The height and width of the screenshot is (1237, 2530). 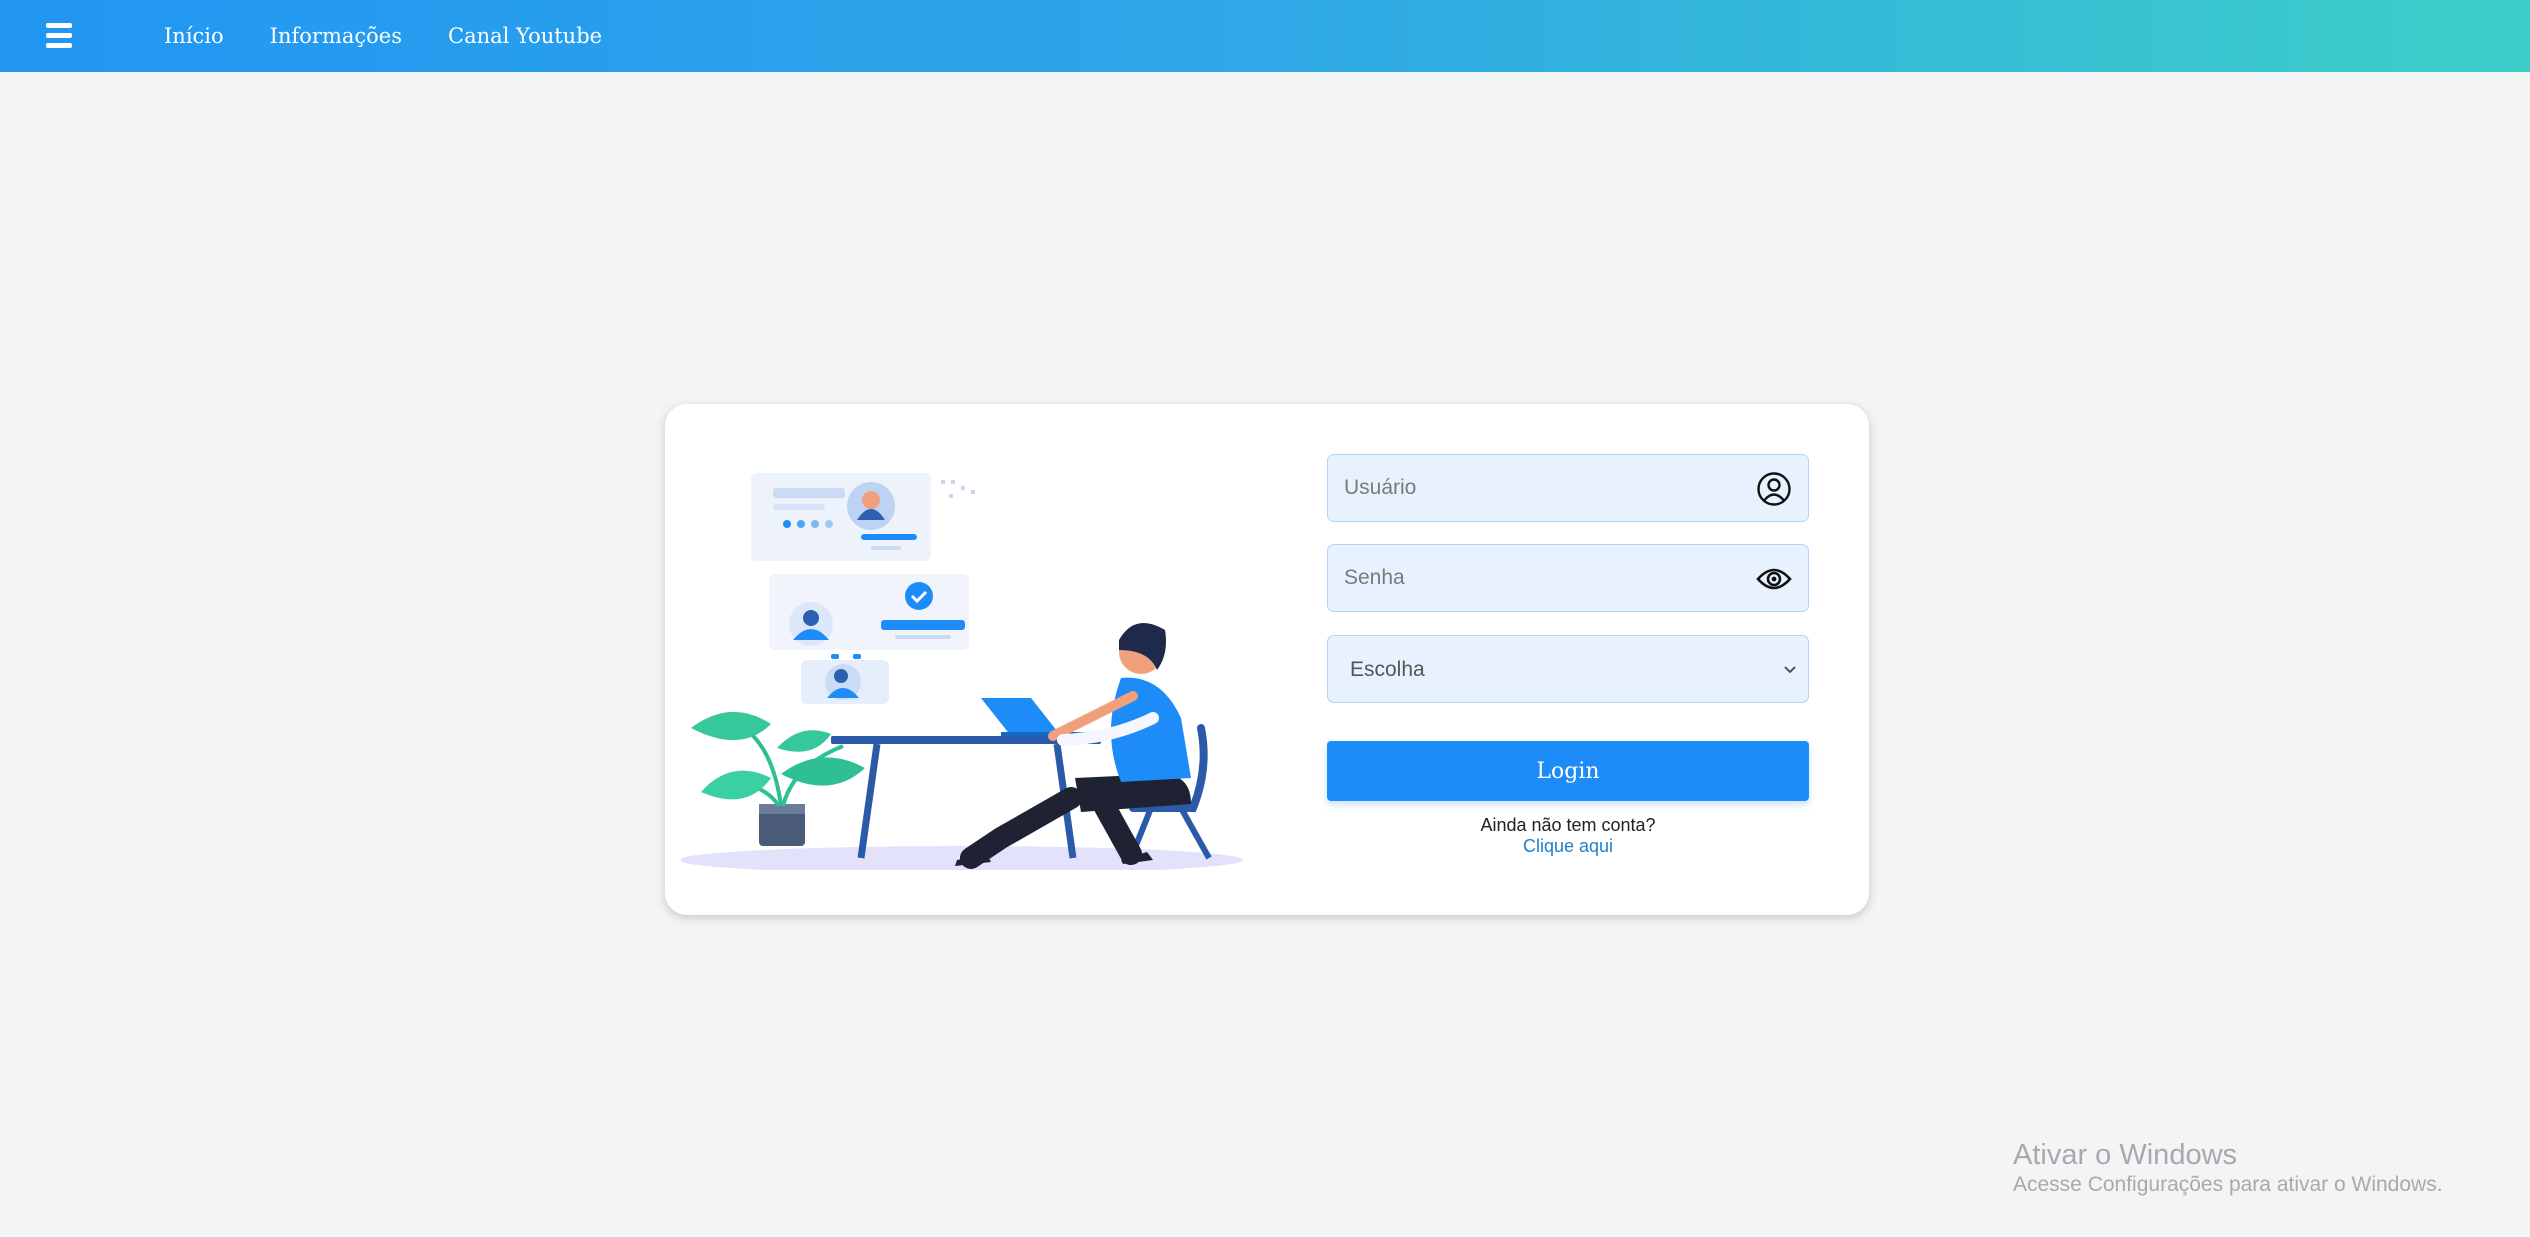 I want to click on chevron-down-icon, so click(x=1790, y=670).